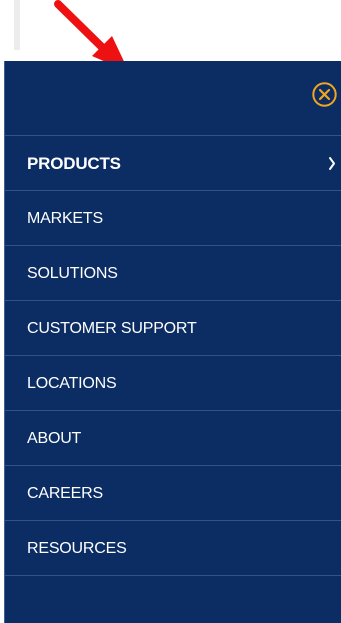  I want to click on menu-item-locations: LOCATIONS, so click(173, 383).